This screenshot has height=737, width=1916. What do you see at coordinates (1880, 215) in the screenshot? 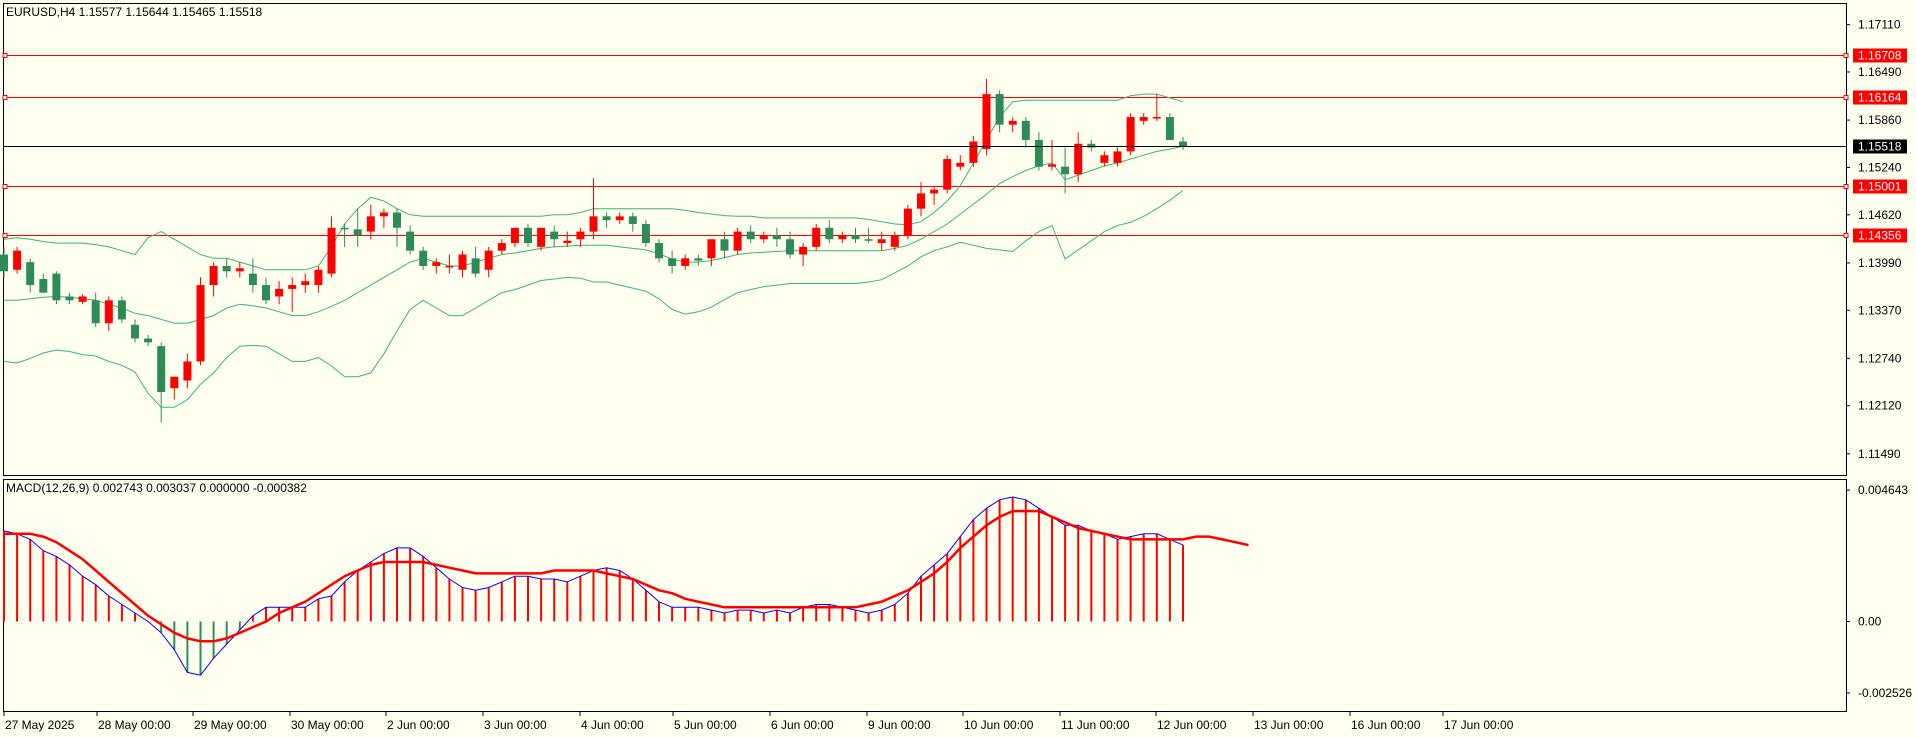
I see `price-tick-label: 1.14620` at bounding box center [1880, 215].